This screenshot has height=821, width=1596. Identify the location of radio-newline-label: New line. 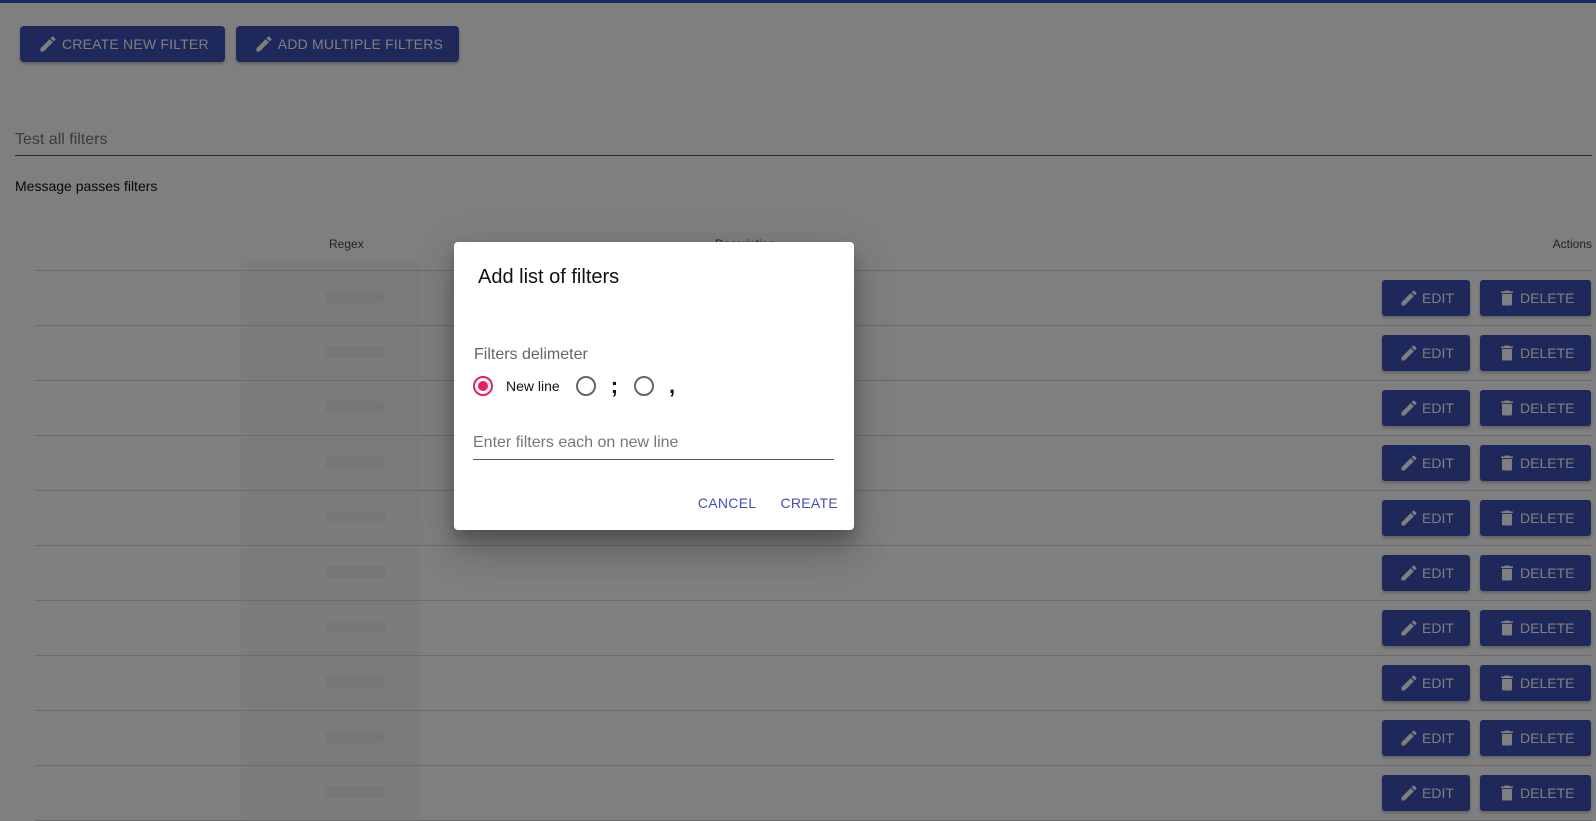
(533, 386).